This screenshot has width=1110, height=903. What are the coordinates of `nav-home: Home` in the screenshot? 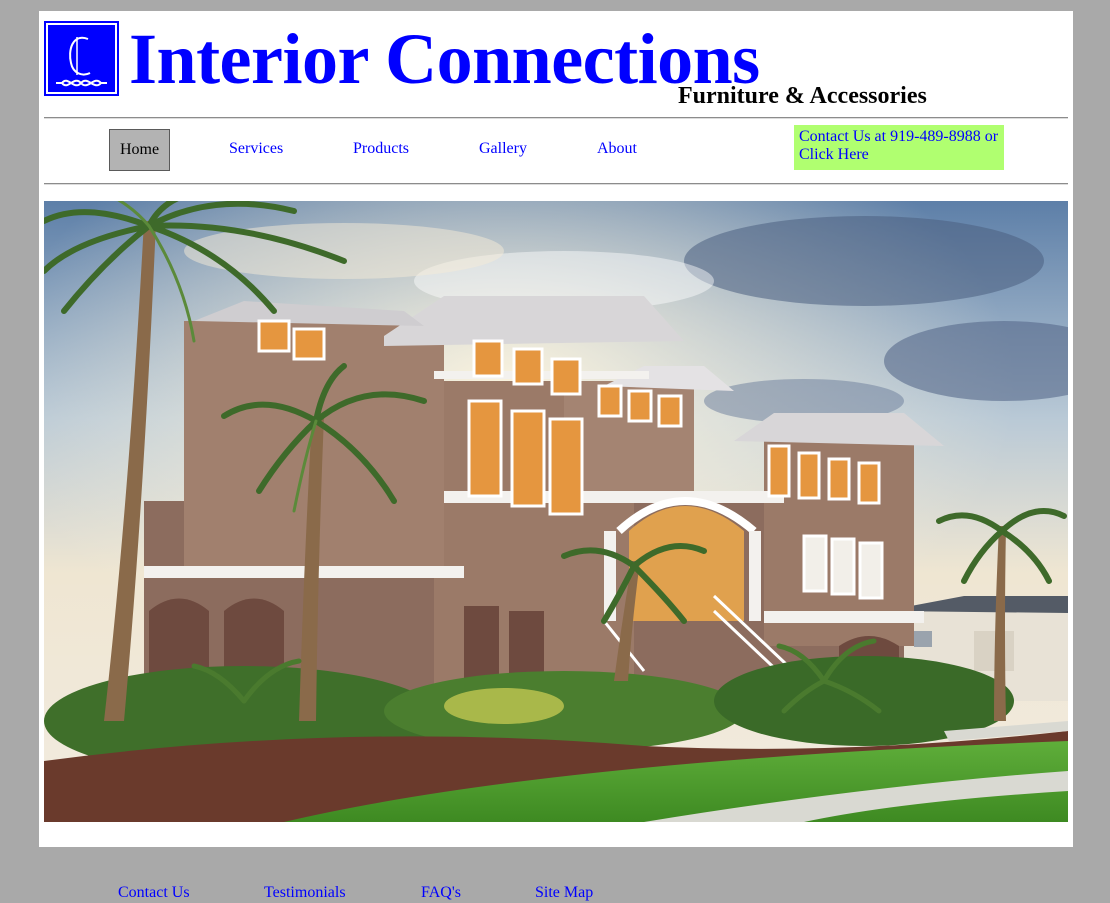 It's located at (139, 150).